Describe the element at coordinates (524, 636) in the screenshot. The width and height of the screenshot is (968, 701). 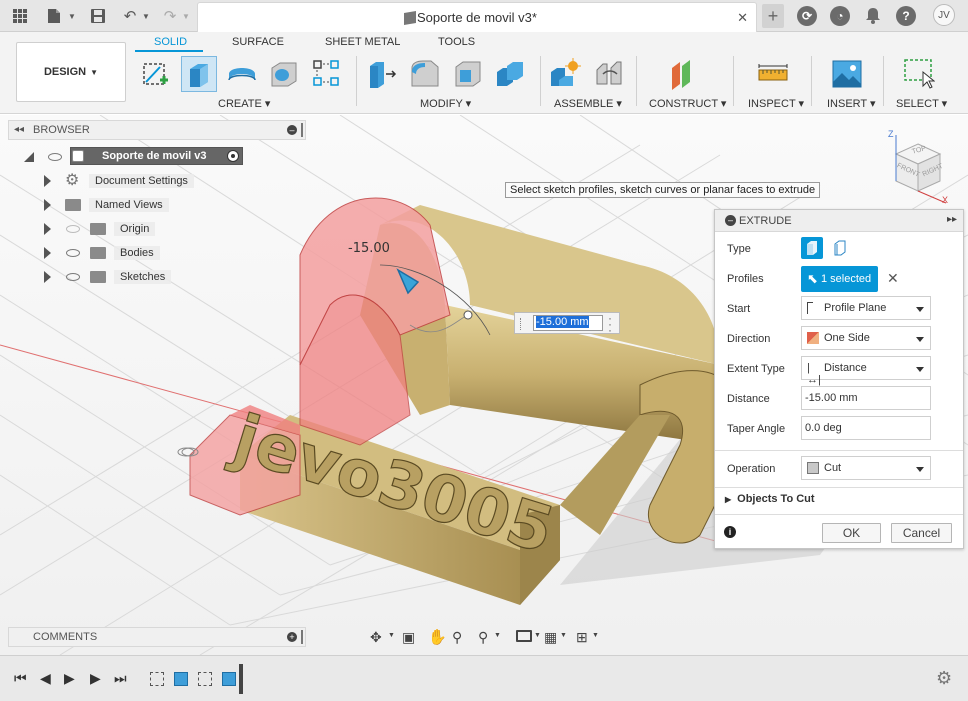
I see `display-settings-icon` at that location.